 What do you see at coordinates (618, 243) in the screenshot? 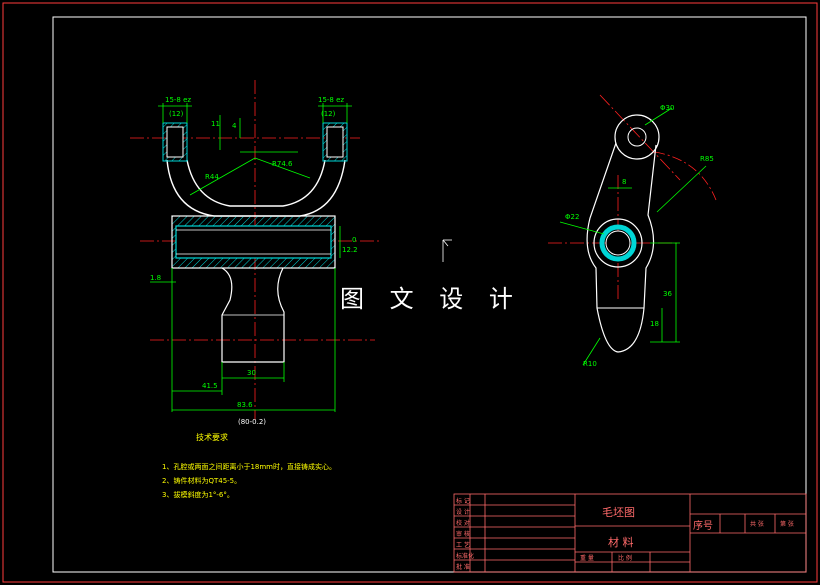
I see `hub-bore` at bounding box center [618, 243].